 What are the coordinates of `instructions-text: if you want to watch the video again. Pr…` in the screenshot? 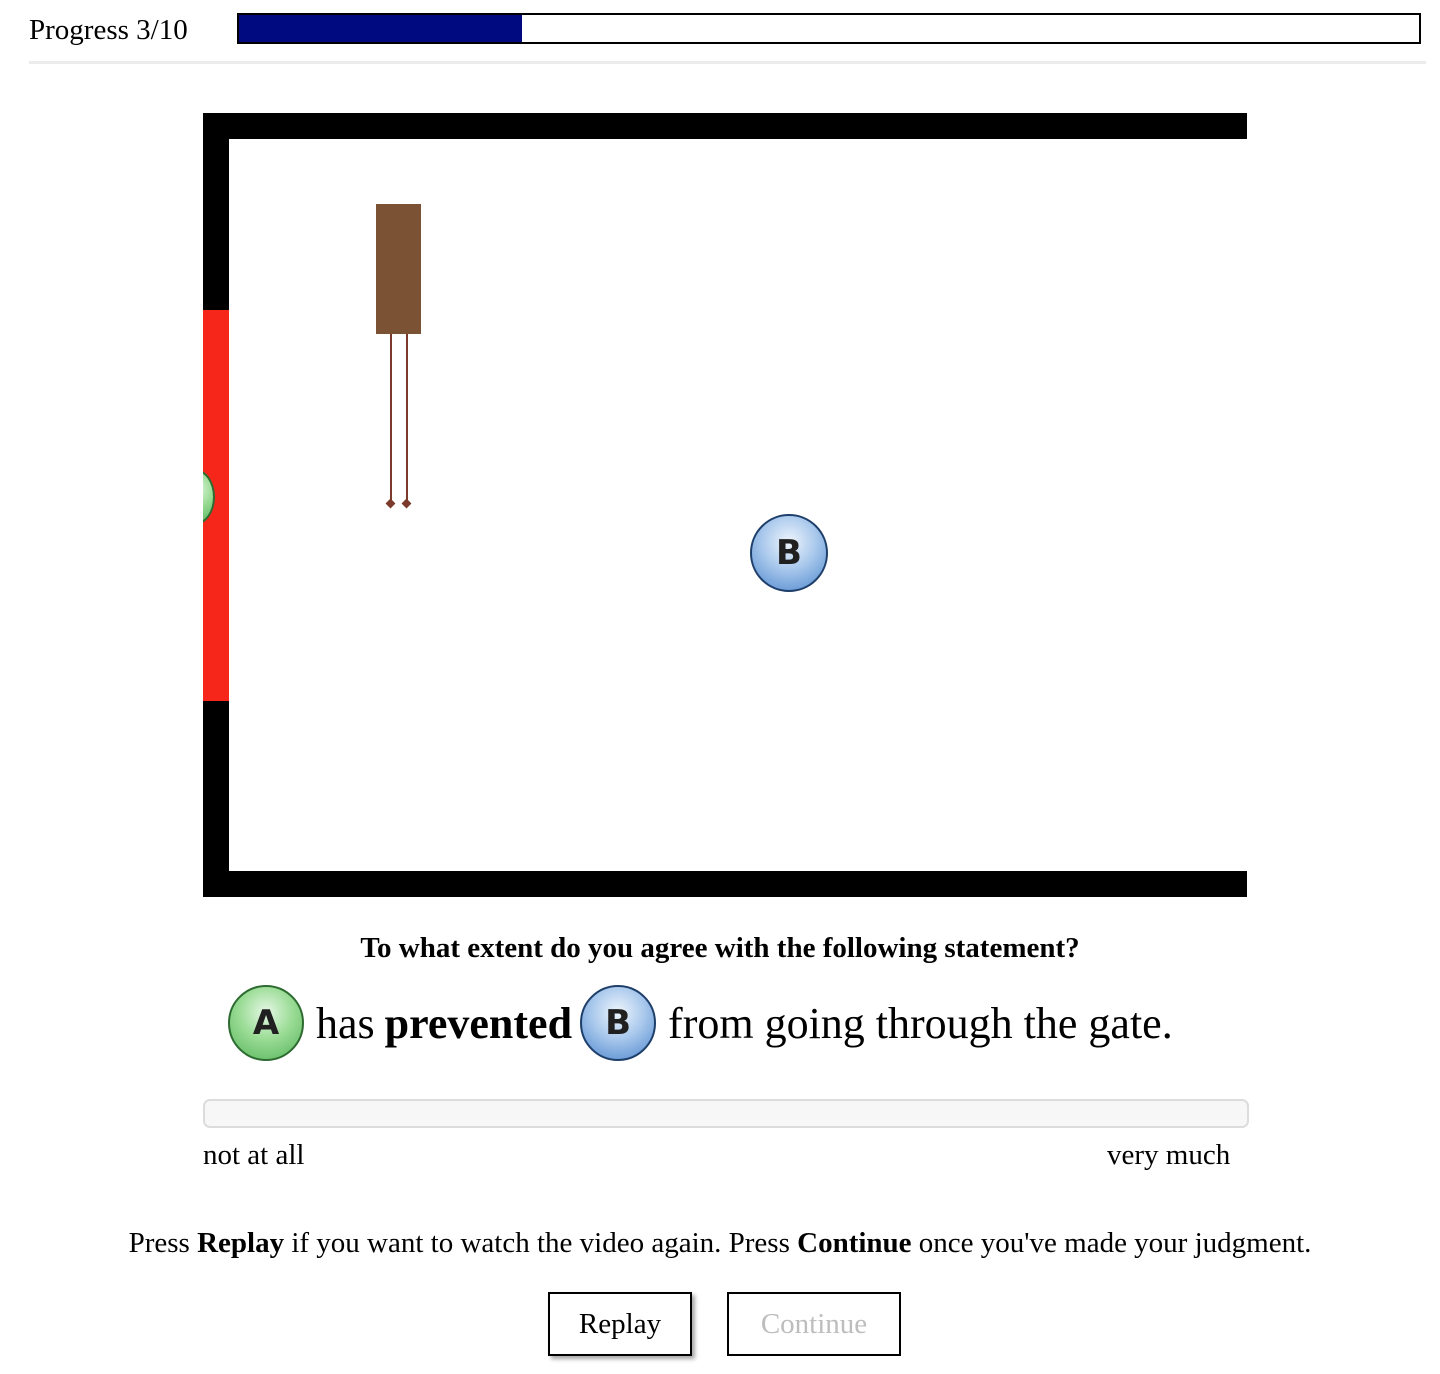 It's located at (541, 1243).